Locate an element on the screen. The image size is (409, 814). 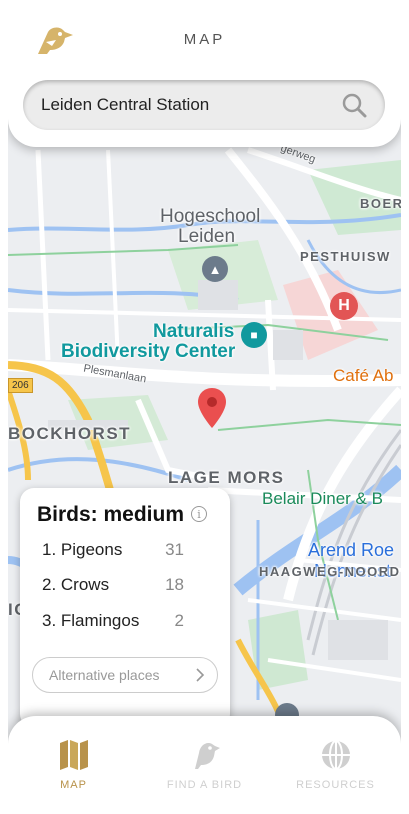
alternative-places-button: Alternative places is located at coordinates (125, 675).